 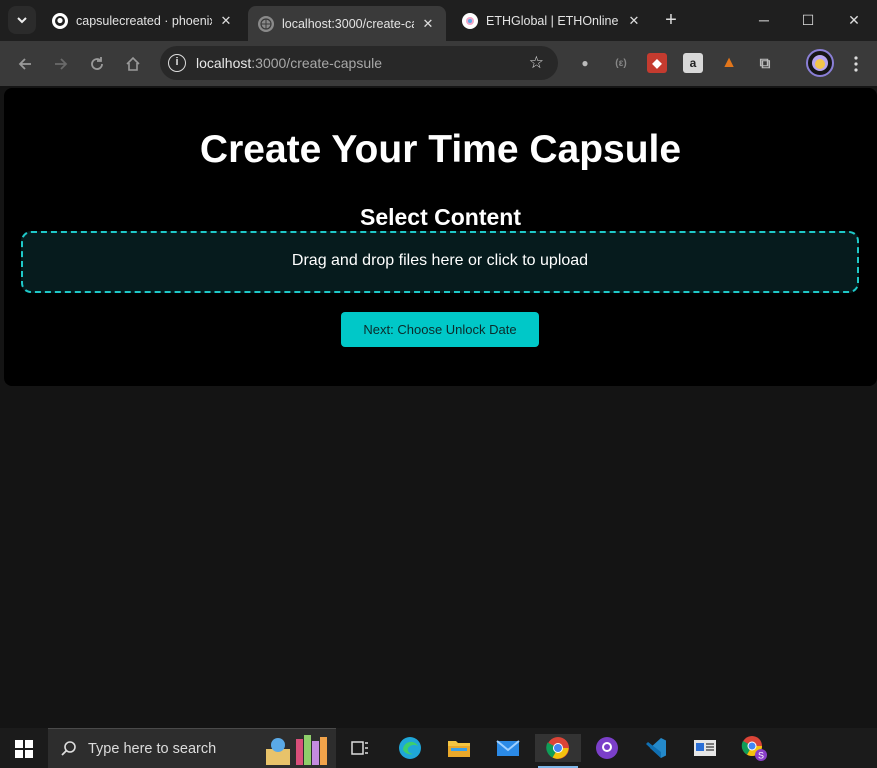 I want to click on tab-ethglobal: ETHGlobal | ETHOnline 20 ✕, so click(x=552, y=21).